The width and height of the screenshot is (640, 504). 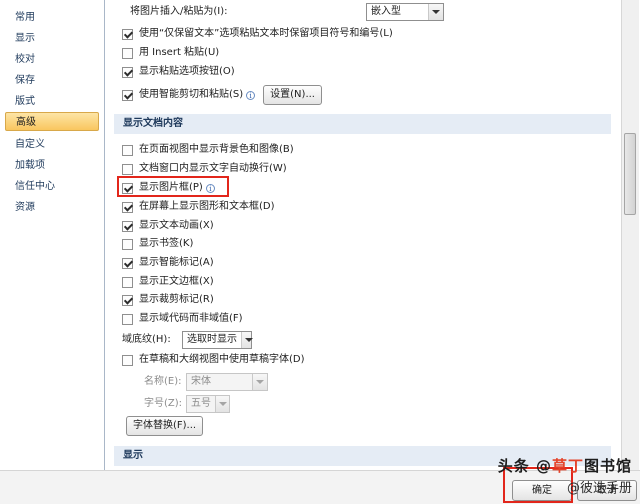 I want to click on field-shading-row: 域底纹(H): 选取时显示, so click(x=187, y=340).